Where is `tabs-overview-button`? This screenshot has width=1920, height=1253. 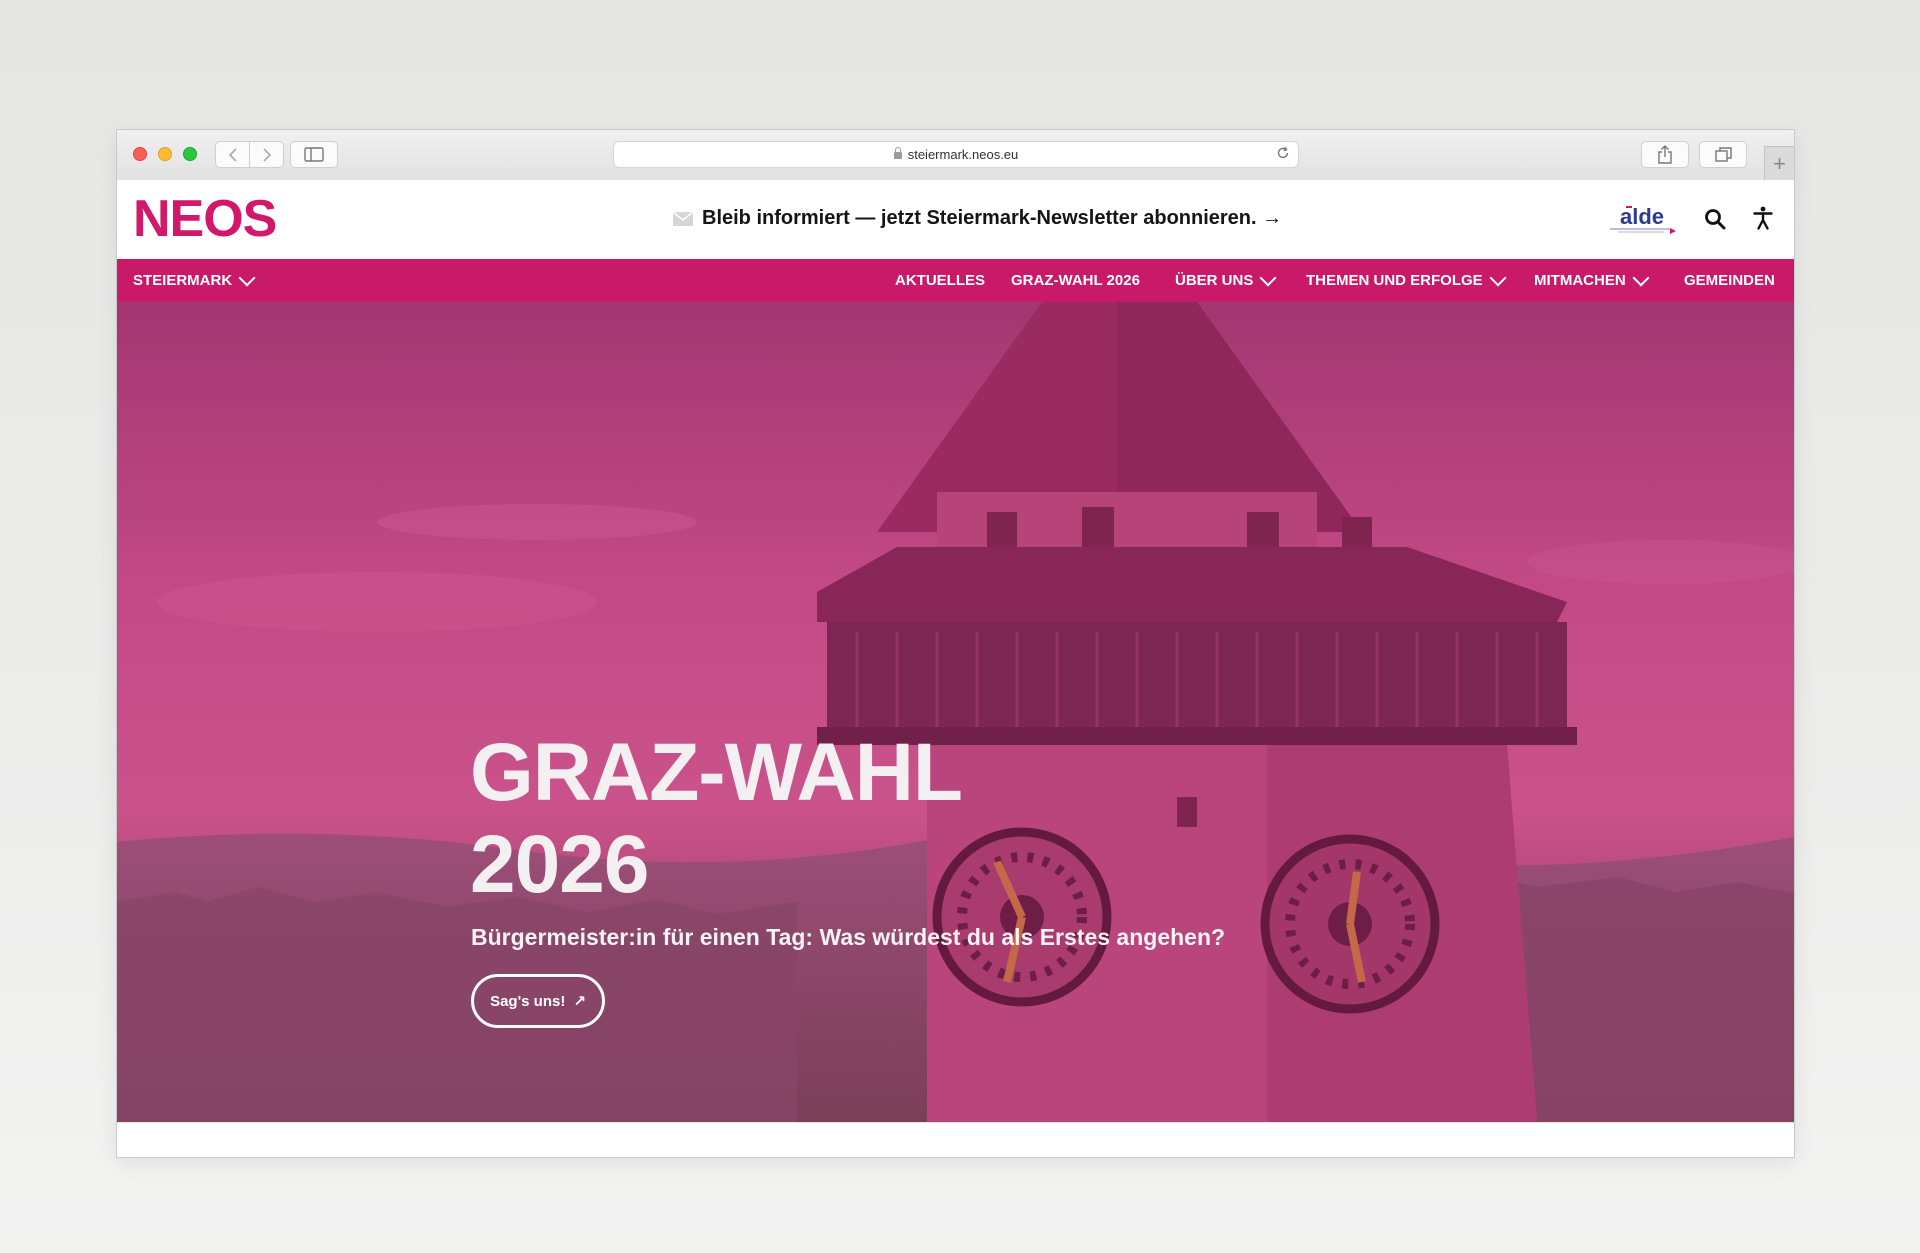
tabs-overview-button is located at coordinates (1723, 154).